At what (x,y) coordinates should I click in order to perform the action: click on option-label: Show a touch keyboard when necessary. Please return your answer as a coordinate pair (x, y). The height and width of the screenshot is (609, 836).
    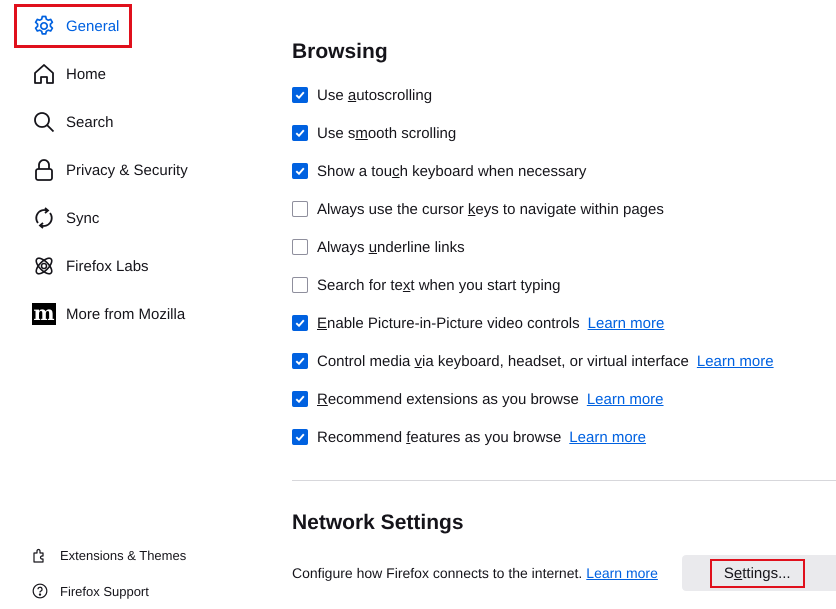
    Looking at the image, I should click on (451, 171).